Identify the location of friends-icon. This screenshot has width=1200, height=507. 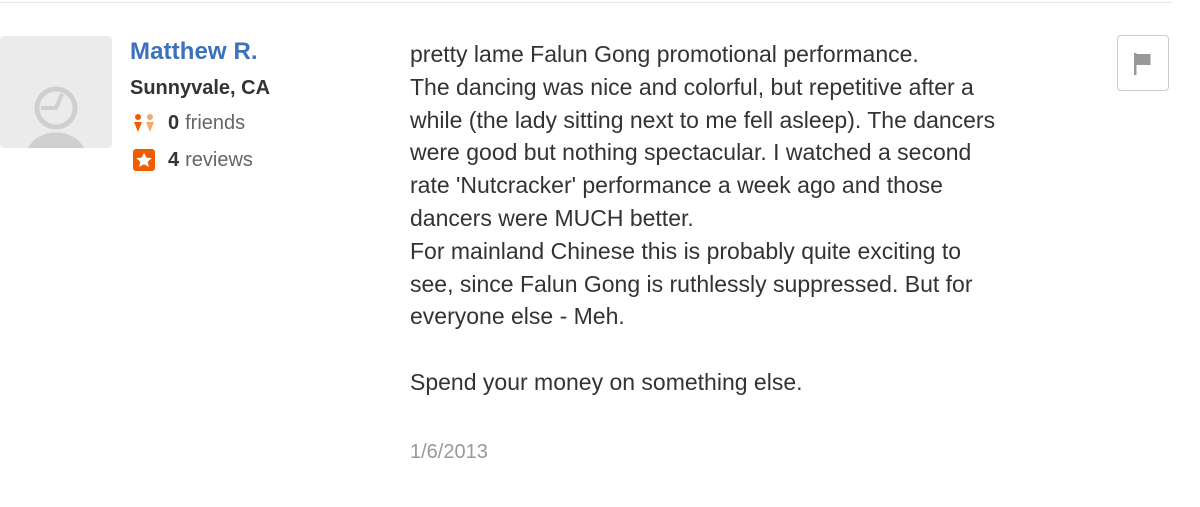
(145, 123).